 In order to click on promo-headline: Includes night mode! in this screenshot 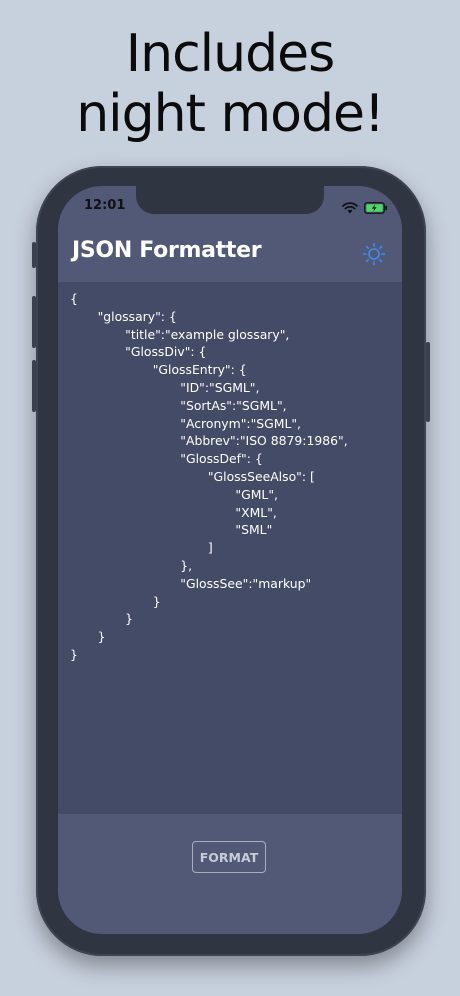, I will do `click(230, 84)`.